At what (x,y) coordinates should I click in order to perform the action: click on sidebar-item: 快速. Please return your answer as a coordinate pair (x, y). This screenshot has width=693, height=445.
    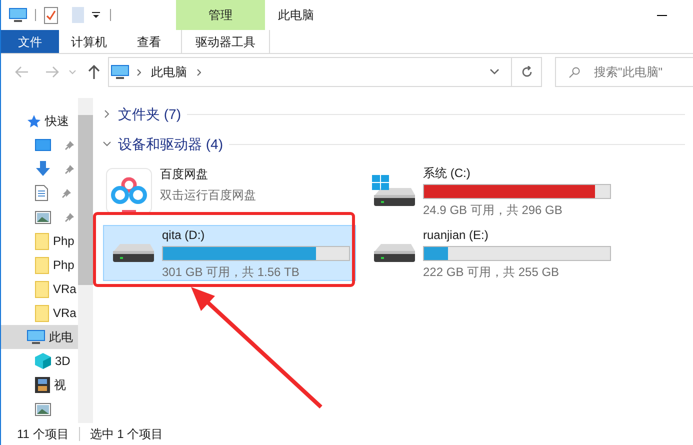
    Looking at the image, I should click on (39, 121).